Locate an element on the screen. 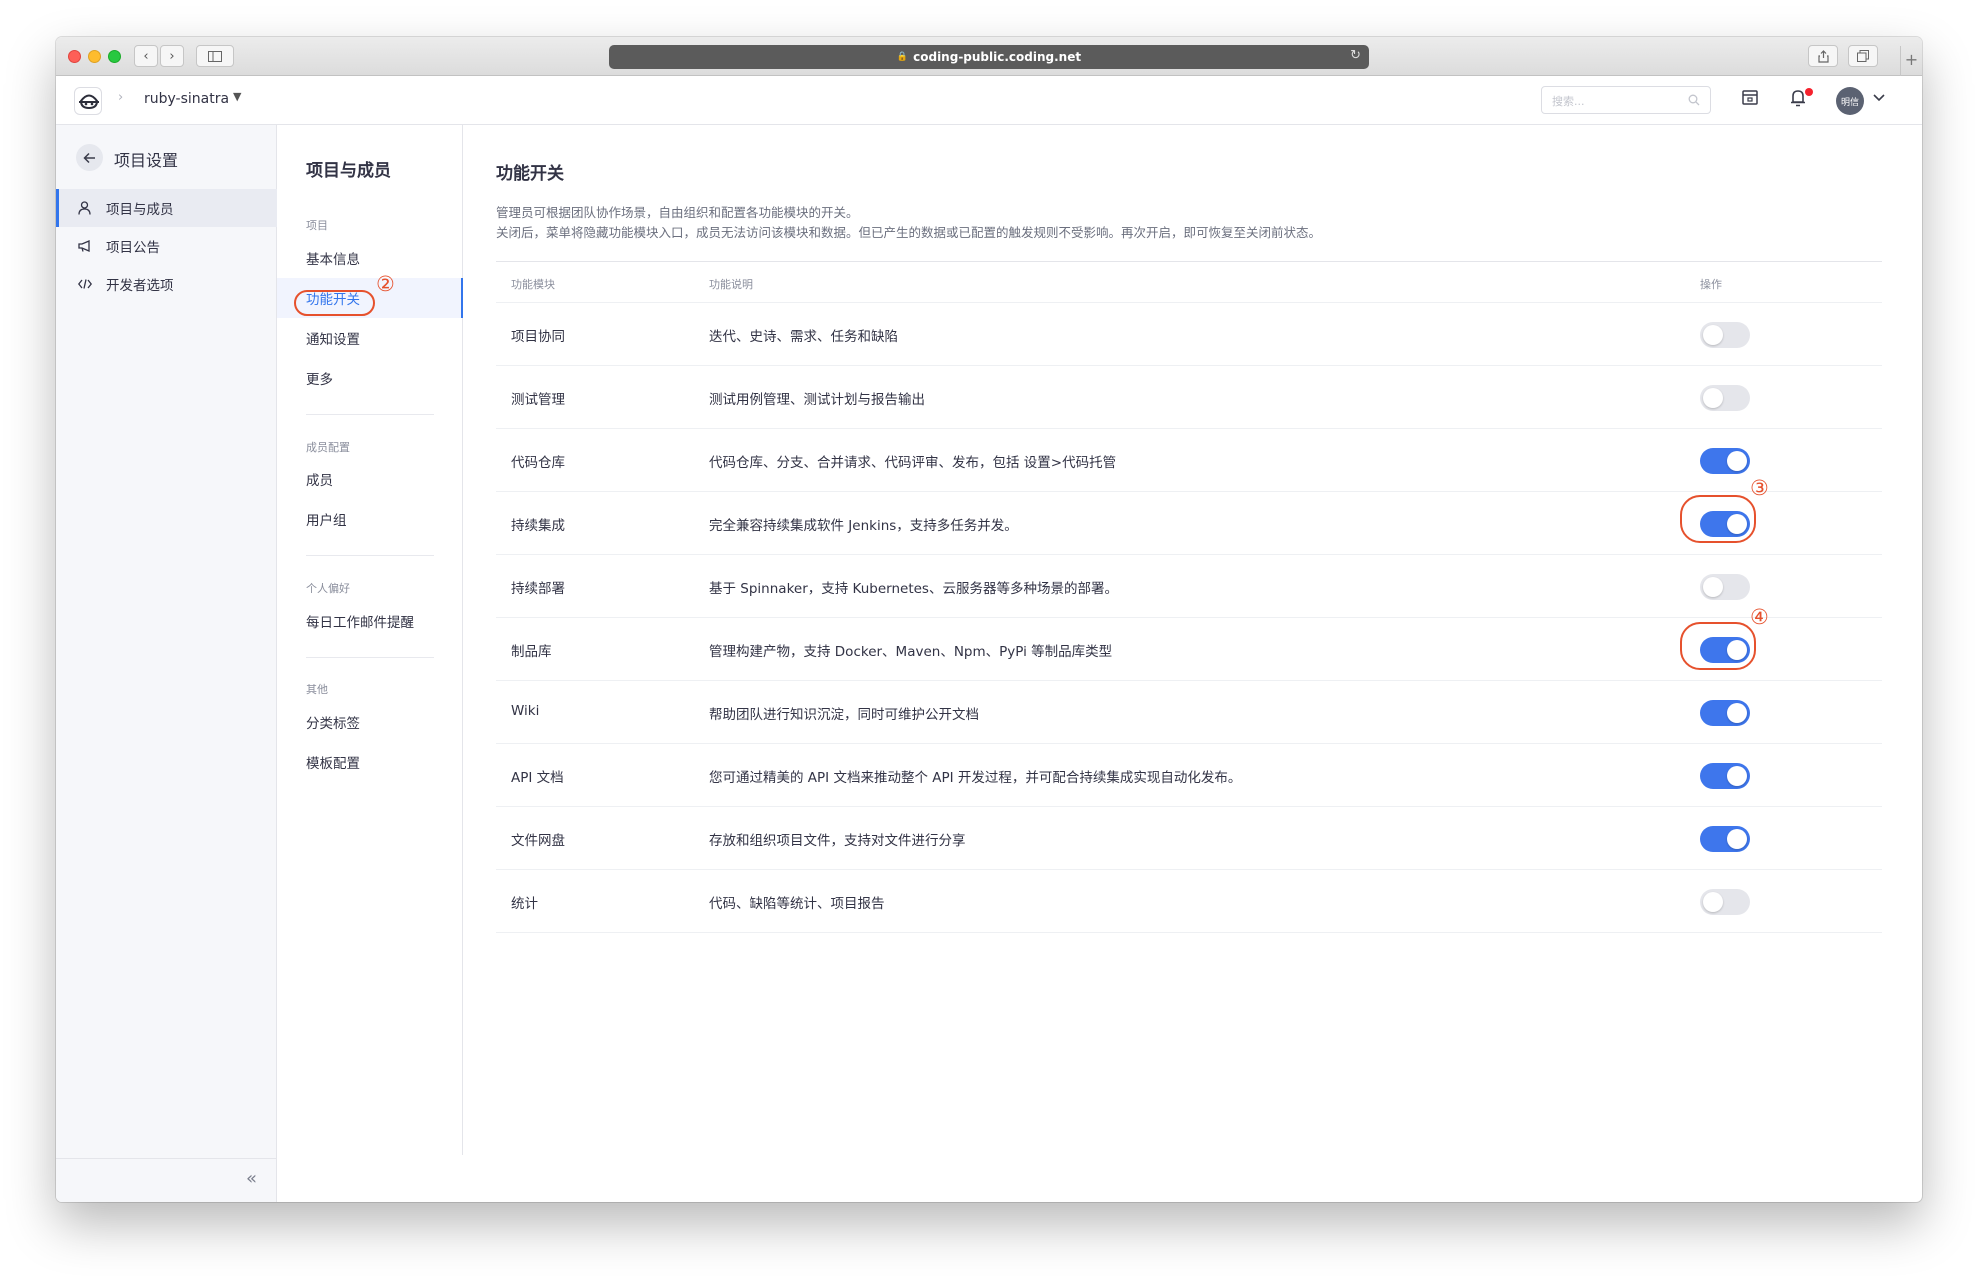 This screenshot has height=1276, width=1977. minimize-window-button is located at coordinates (94, 56).